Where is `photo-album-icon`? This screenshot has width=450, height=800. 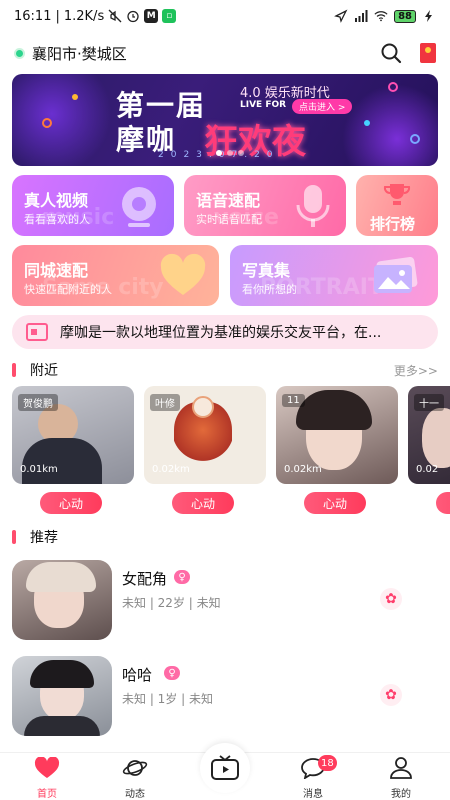 photo-album-icon is located at coordinates (396, 275).